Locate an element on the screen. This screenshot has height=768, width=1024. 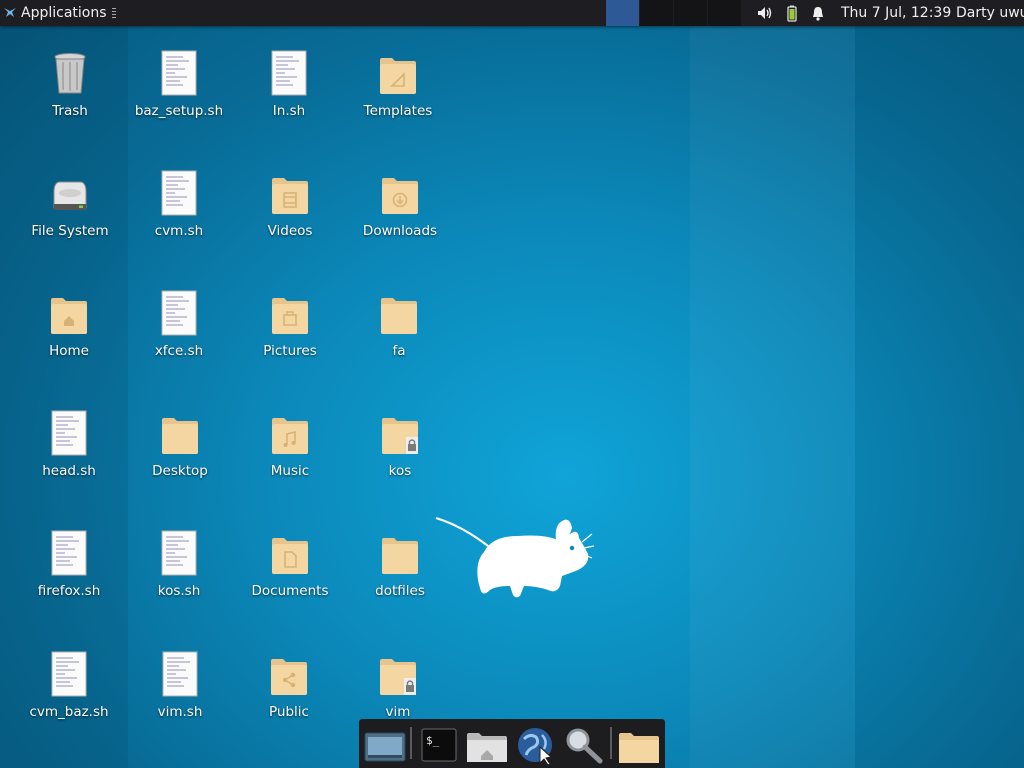
folder-pictures-icon is located at coordinates (290, 316).